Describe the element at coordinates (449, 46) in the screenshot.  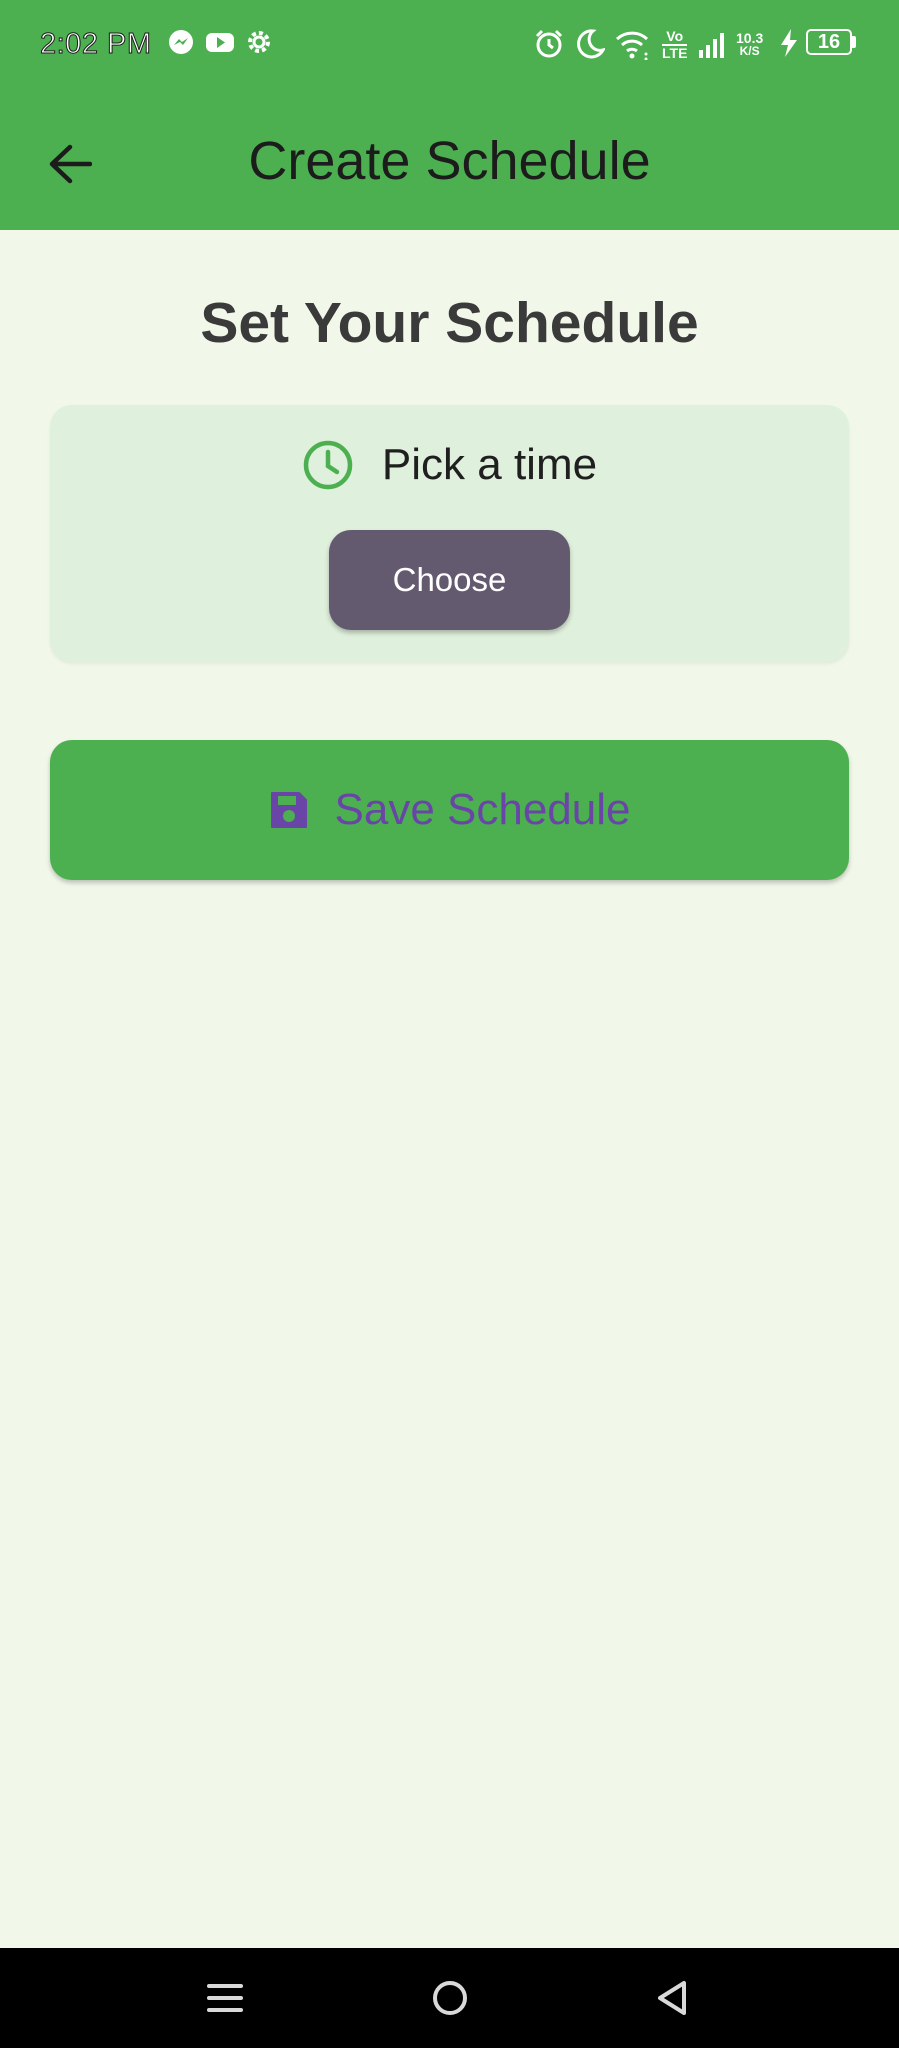
I see `status-bar: 2:02 PM Vo LTE 10.3 K/S 16` at that location.